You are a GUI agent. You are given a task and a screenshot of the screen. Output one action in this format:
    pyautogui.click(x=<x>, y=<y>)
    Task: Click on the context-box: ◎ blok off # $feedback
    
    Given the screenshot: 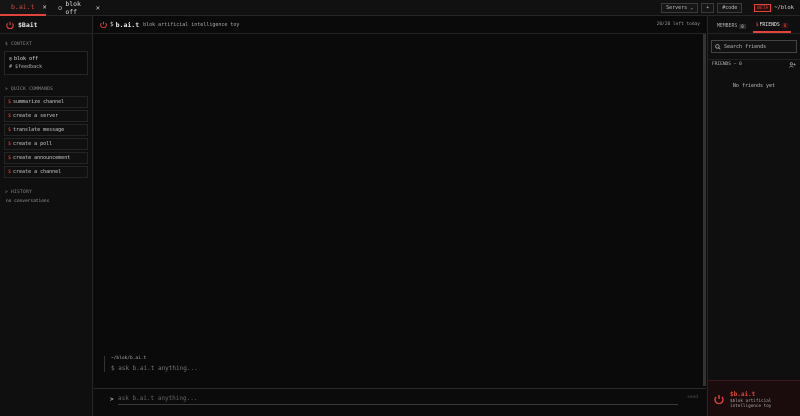 What is the action you would take?
    pyautogui.click(x=46, y=63)
    